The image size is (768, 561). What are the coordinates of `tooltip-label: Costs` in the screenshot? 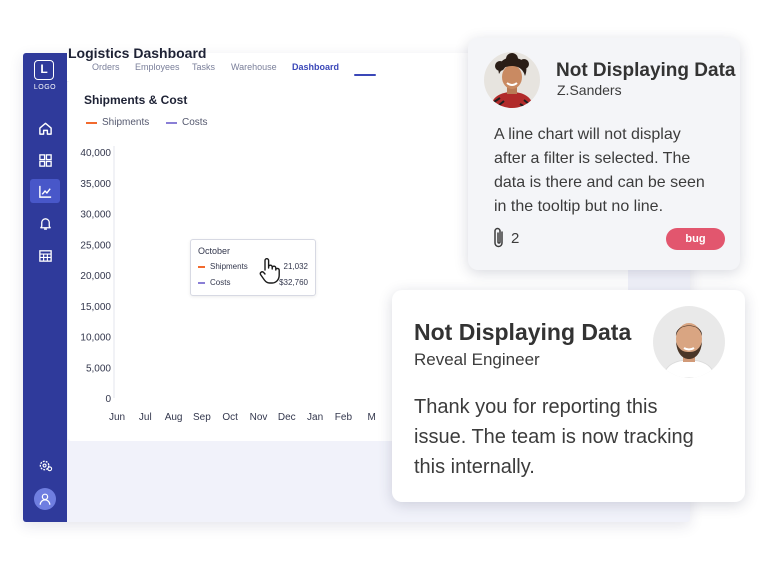 It's located at (220, 282).